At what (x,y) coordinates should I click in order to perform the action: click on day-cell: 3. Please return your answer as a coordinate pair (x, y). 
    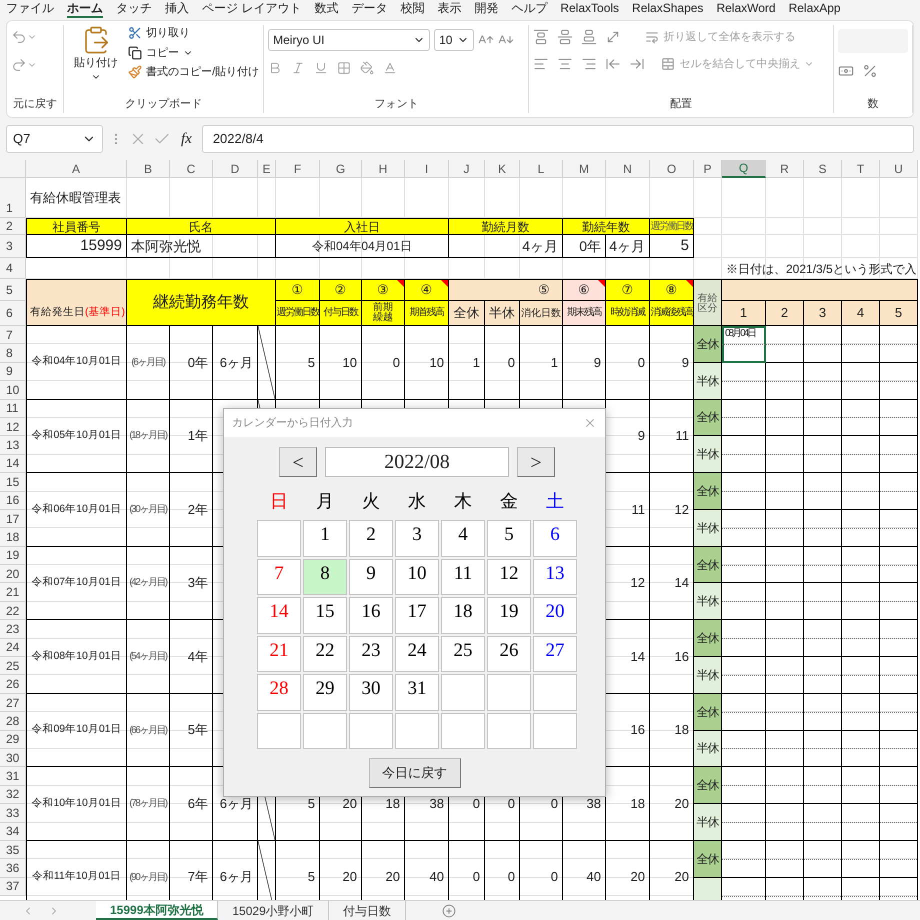
    Looking at the image, I should click on (417, 538).